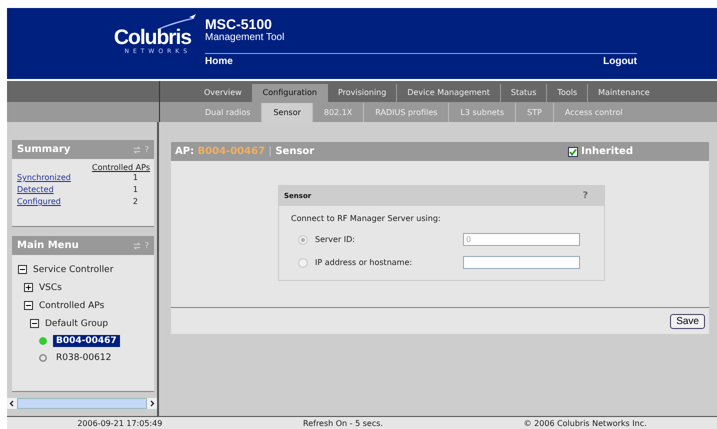  I want to click on scroll-left-icon, so click(12, 403).